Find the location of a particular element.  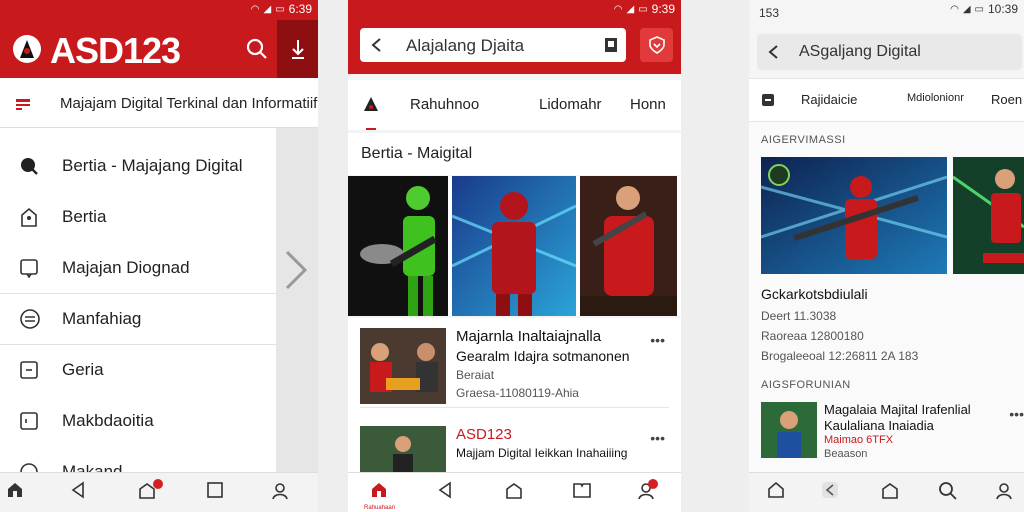

book-icon is located at coordinates (582, 490).